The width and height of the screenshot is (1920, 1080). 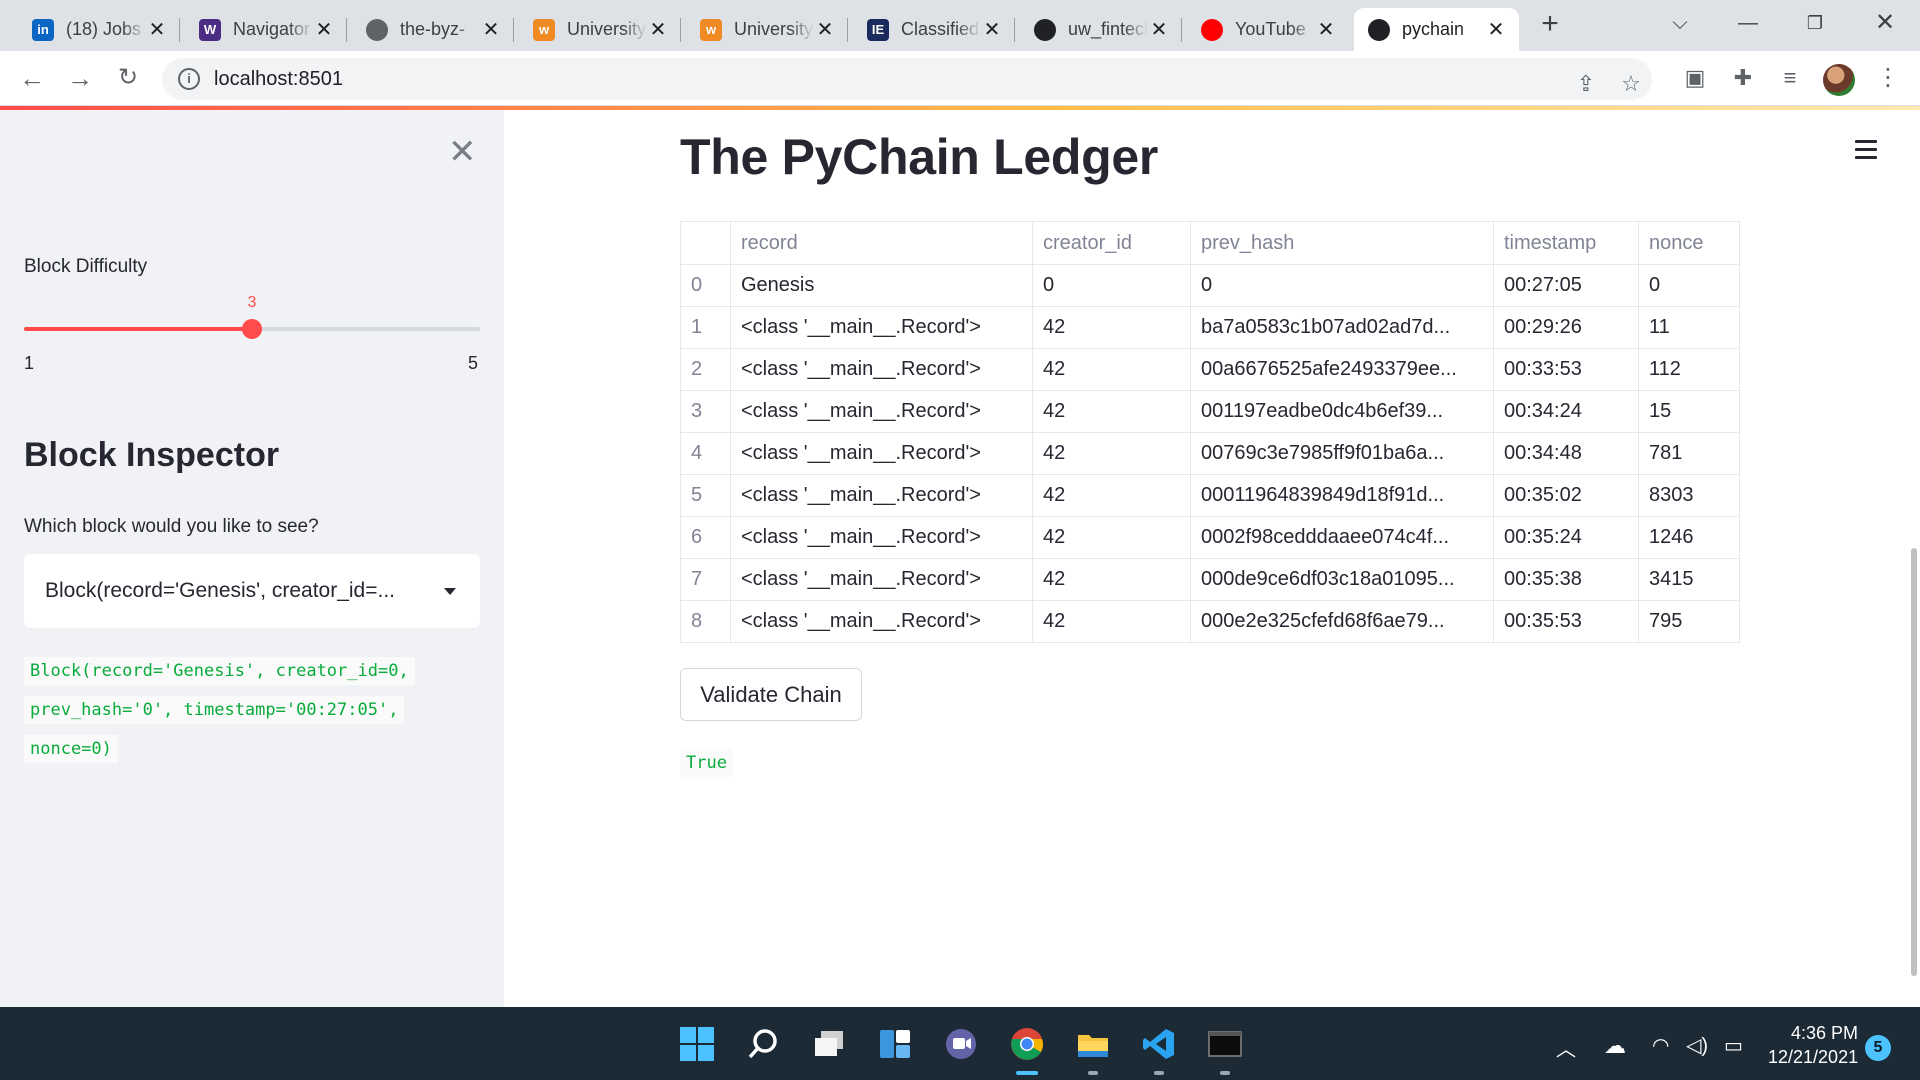 I want to click on onedrive-cloud-icon: ☁, so click(x=1615, y=1046).